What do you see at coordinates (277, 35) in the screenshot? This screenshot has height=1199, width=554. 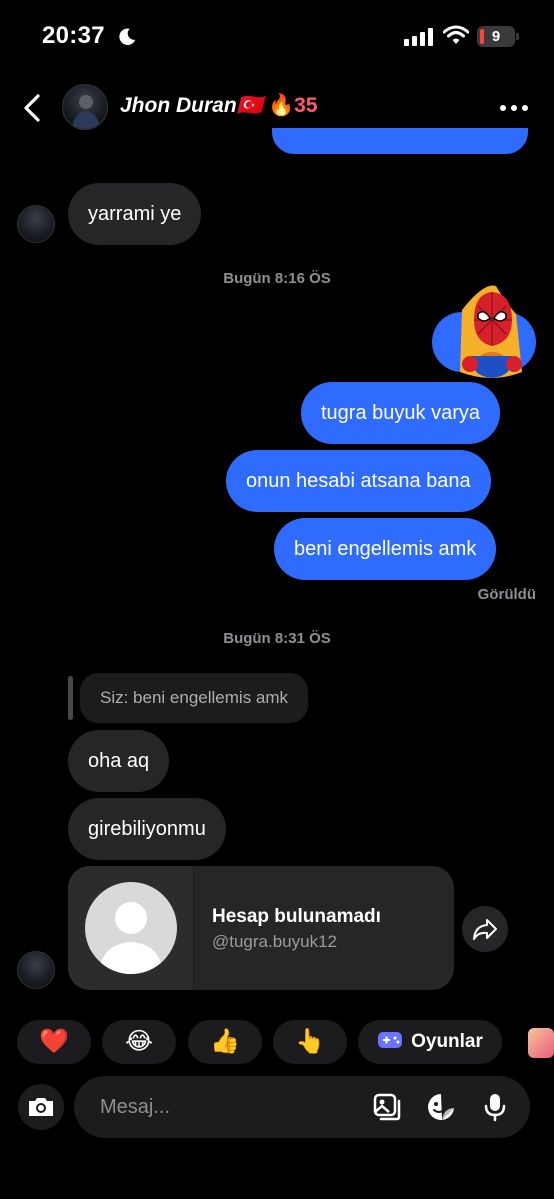 I see `status-bar: 20:37 9` at bounding box center [277, 35].